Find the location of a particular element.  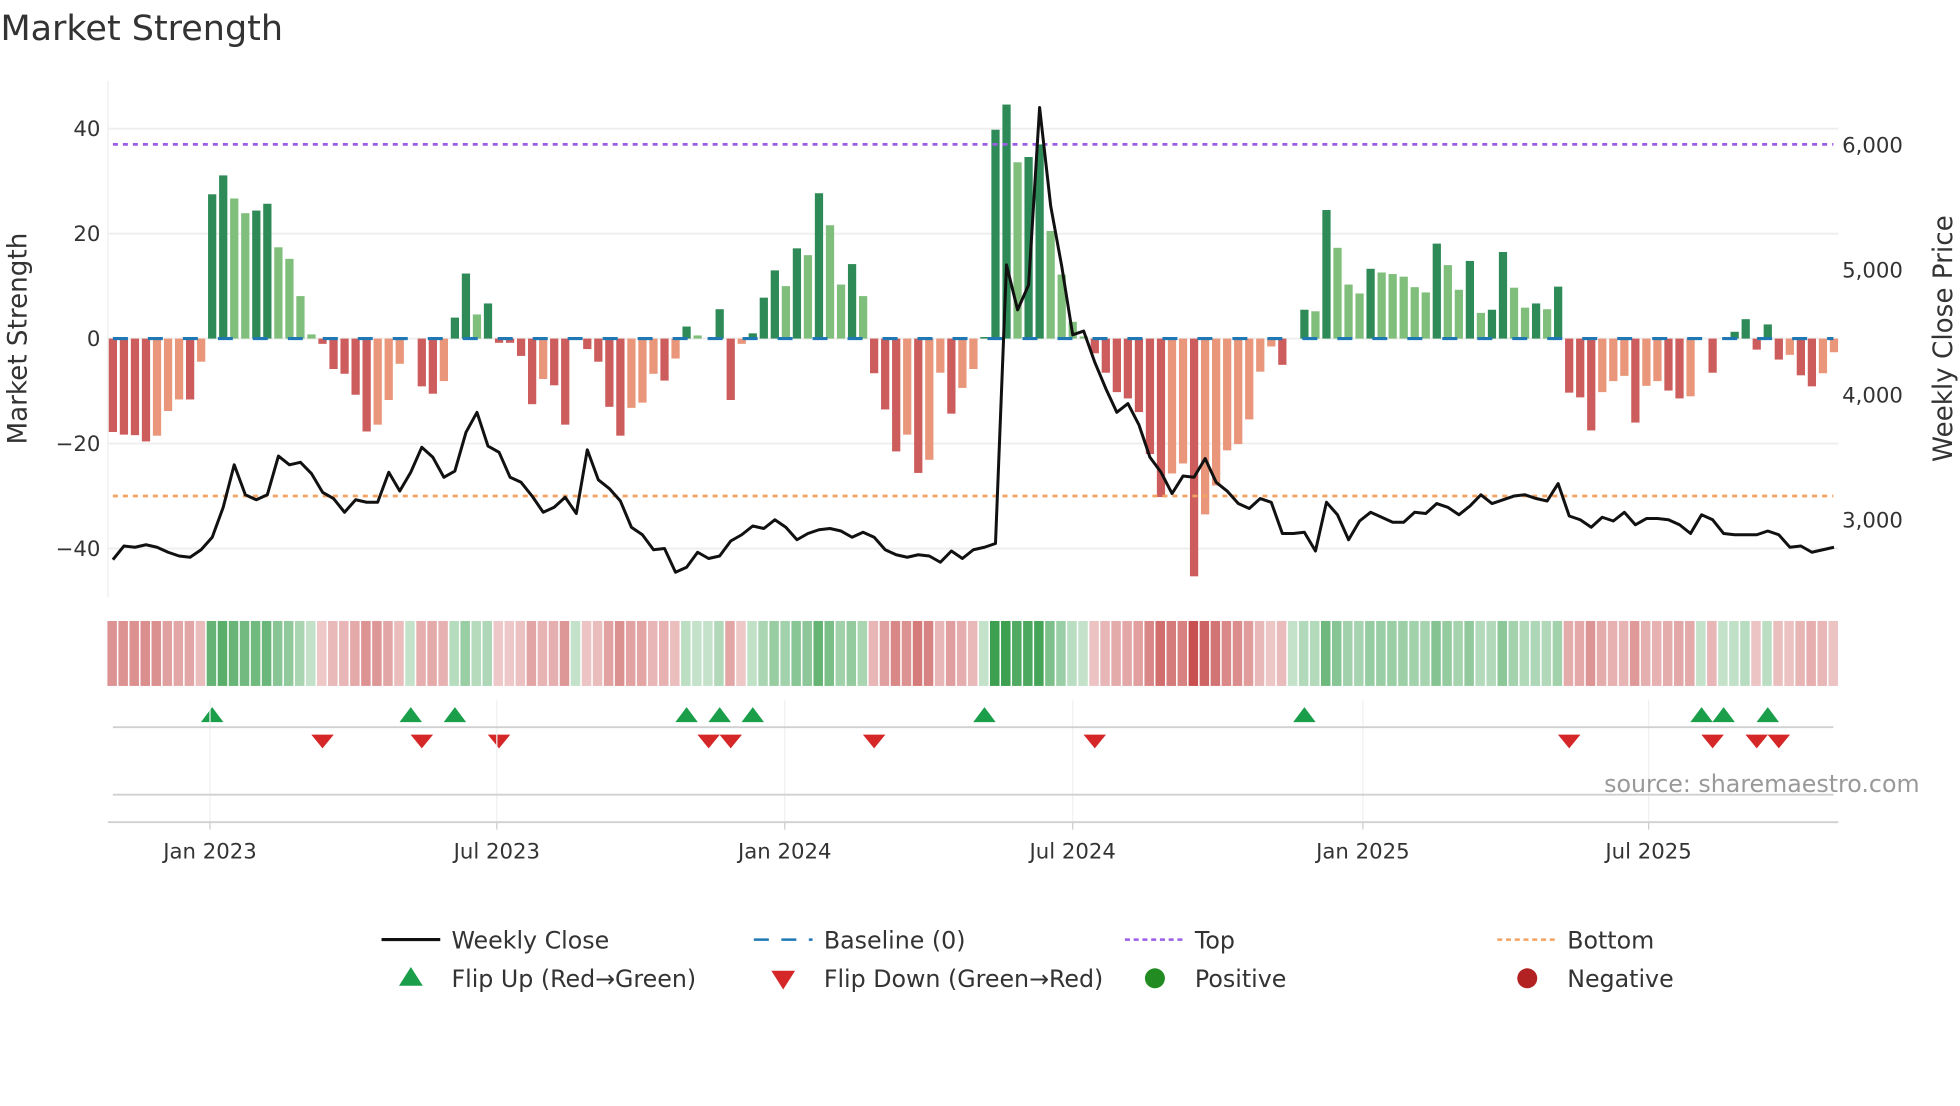

x-tick-label: Jan 2024 is located at coordinates (784, 851).